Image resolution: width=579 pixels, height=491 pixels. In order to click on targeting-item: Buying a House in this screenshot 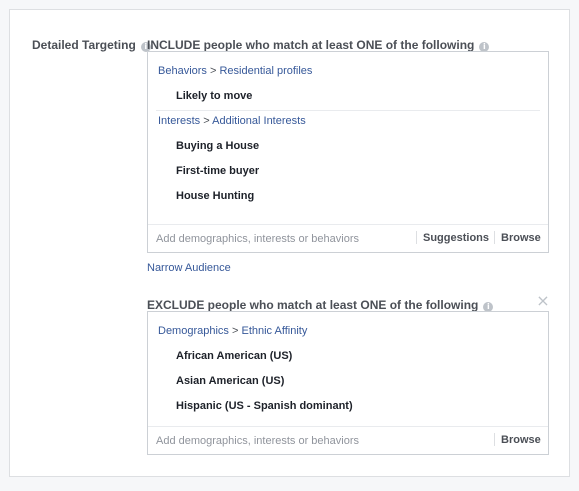, I will do `click(217, 146)`.